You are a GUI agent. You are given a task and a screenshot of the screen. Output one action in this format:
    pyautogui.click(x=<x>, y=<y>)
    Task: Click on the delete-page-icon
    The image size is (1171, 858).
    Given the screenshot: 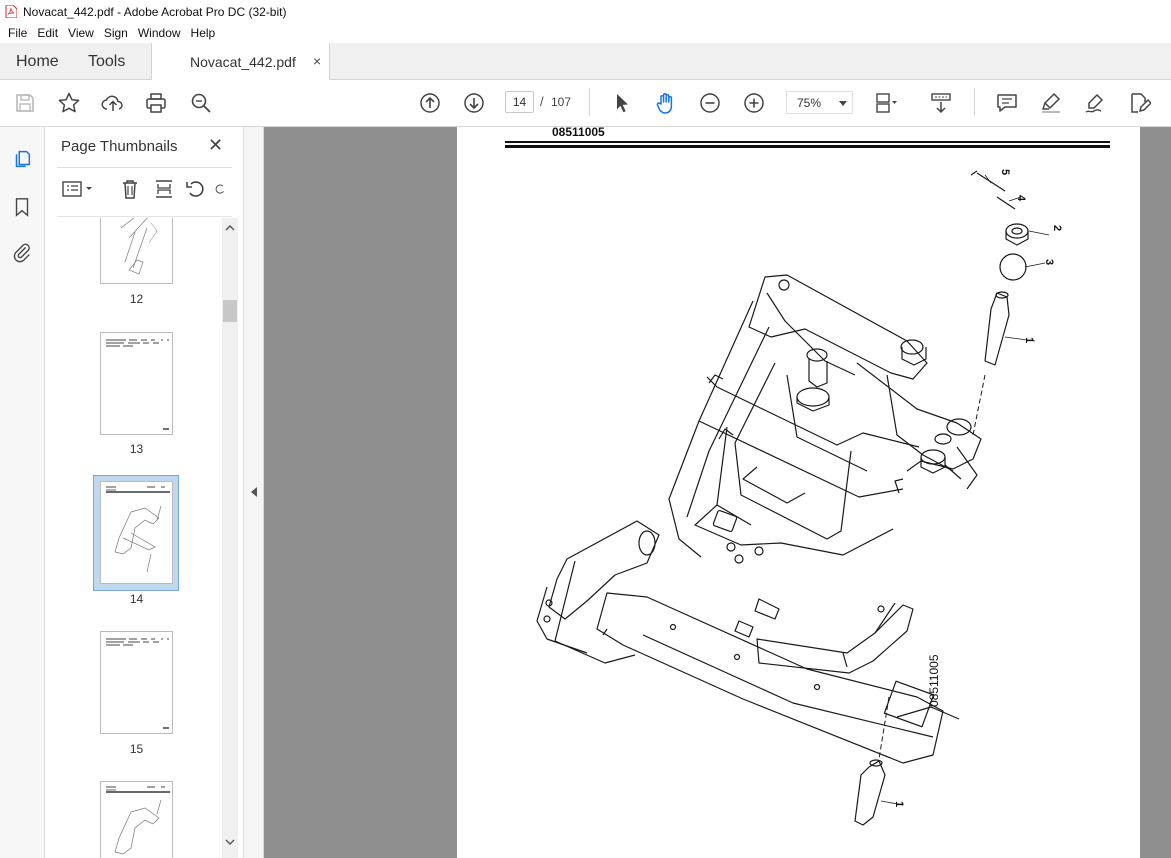 What is the action you would take?
    pyautogui.click(x=130, y=189)
    